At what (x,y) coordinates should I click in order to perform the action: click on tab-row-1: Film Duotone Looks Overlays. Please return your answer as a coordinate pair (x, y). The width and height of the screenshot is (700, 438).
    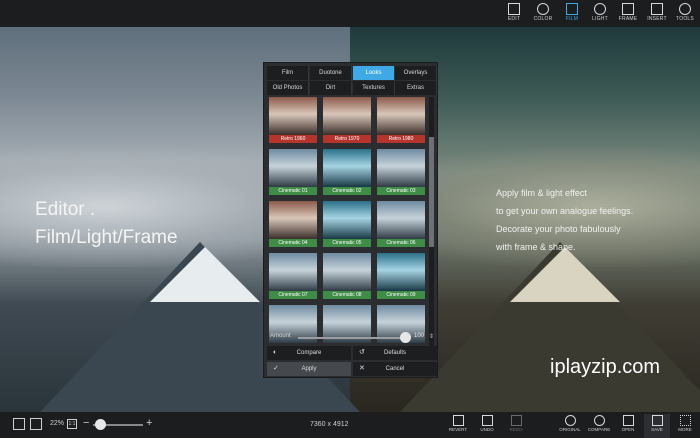
    Looking at the image, I should click on (352, 73).